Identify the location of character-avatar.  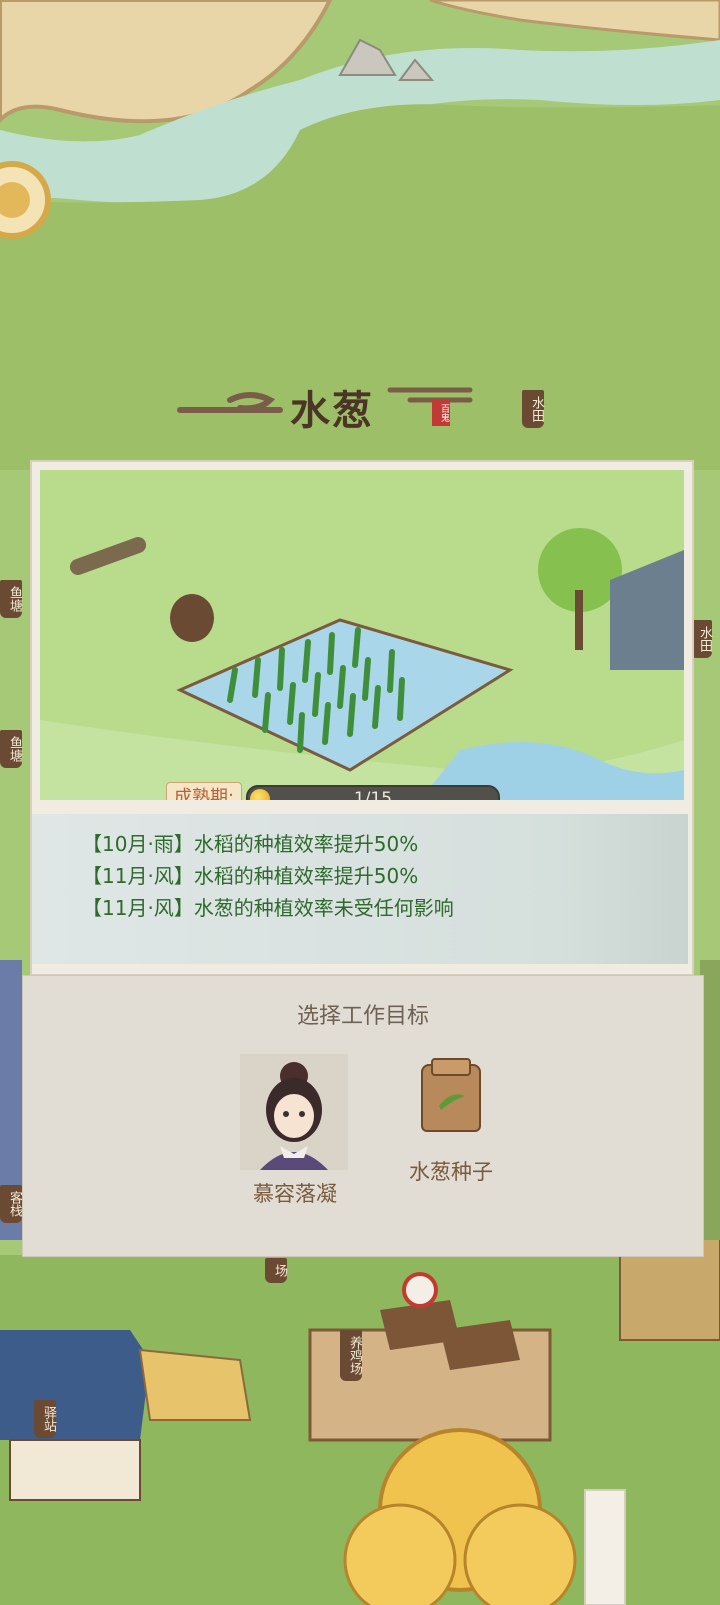
(294, 1112).